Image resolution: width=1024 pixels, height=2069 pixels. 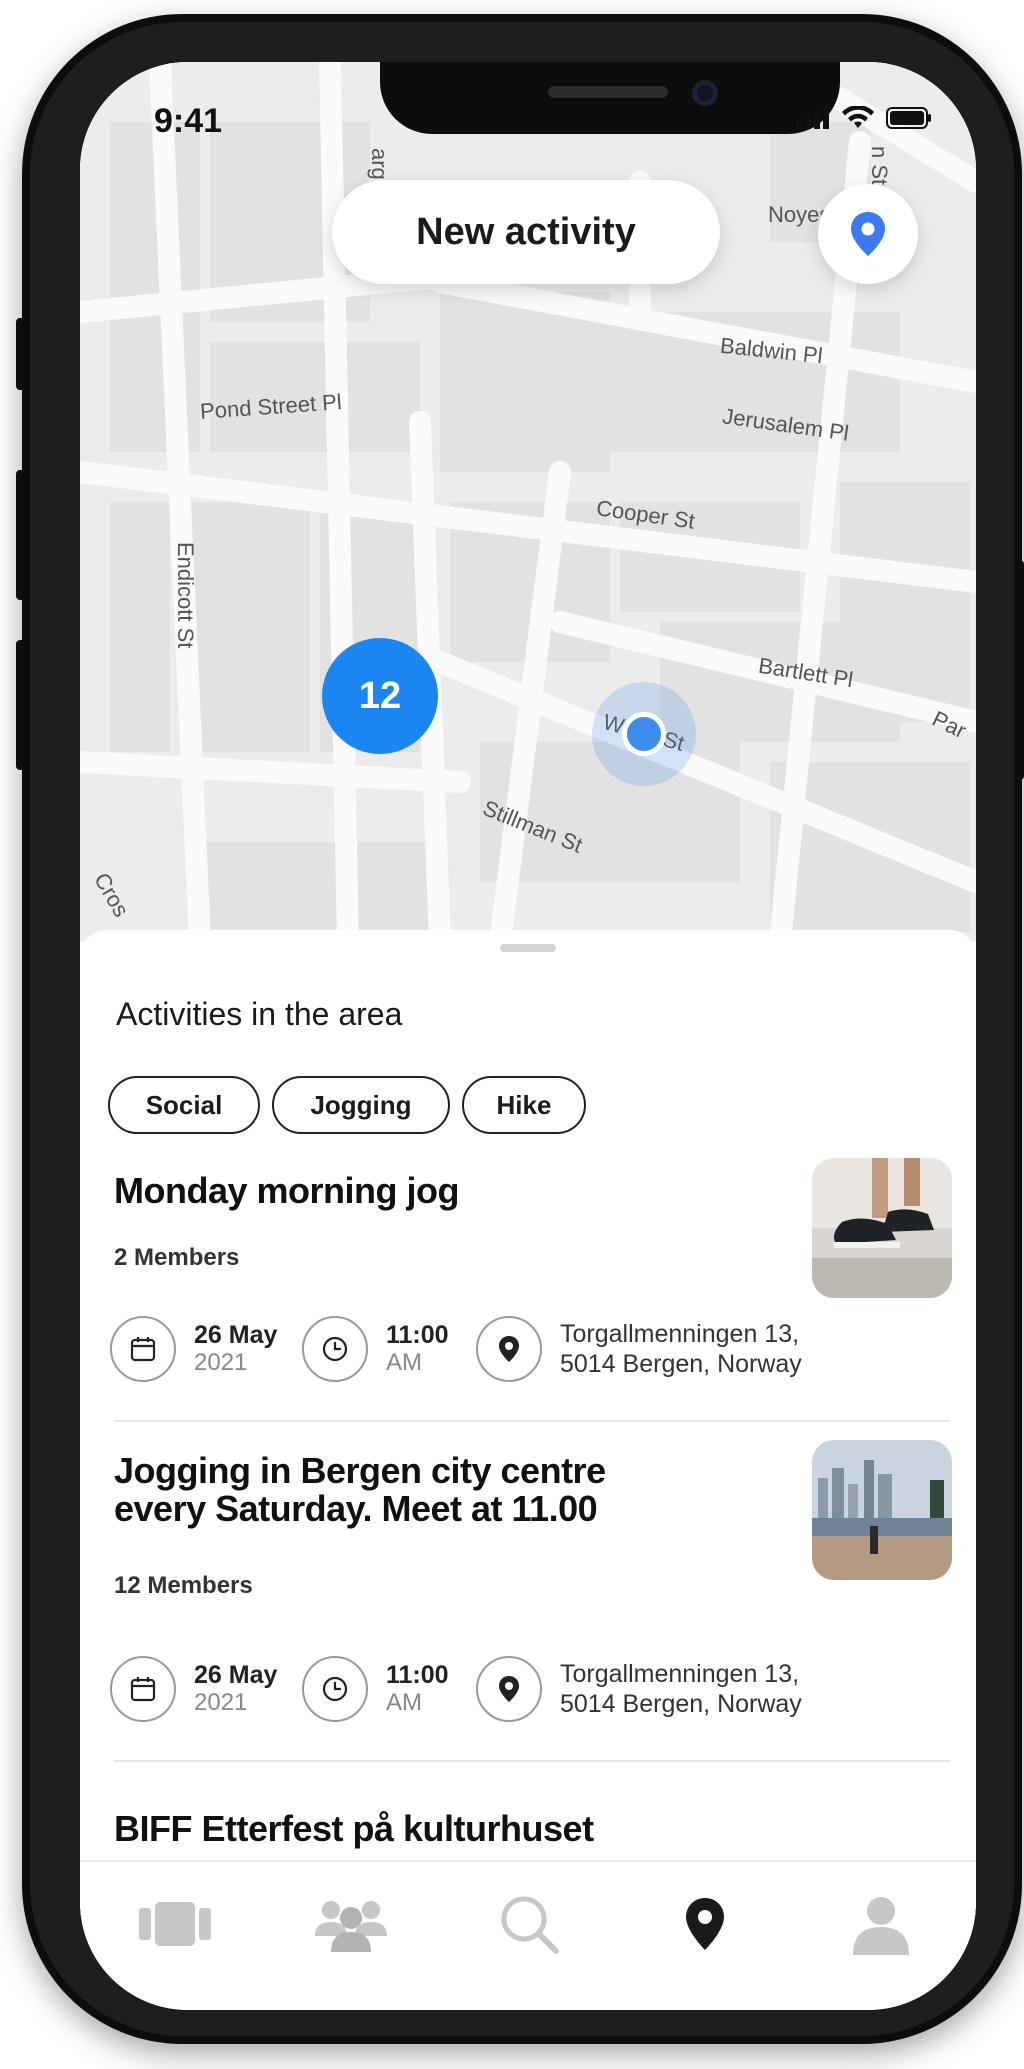 I want to click on tab-map, so click(x=705, y=1924).